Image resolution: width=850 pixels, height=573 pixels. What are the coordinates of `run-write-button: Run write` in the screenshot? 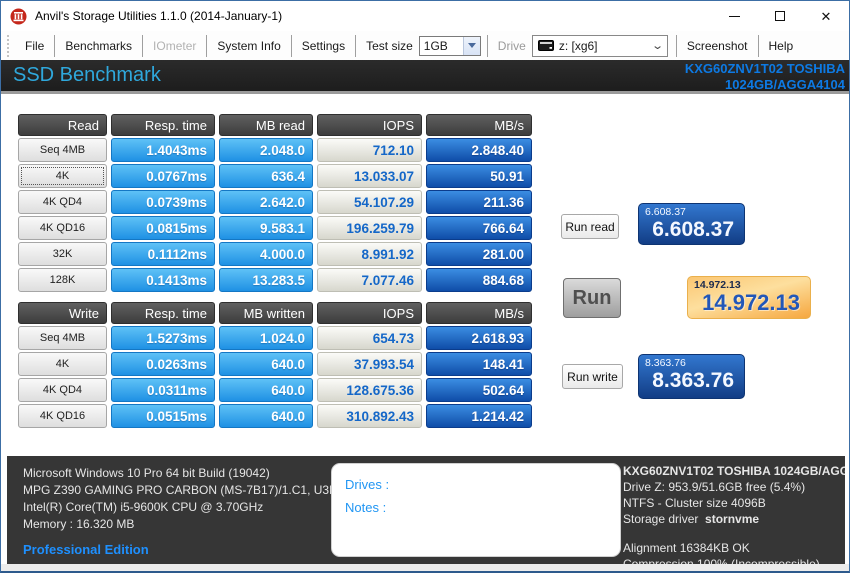 It's located at (592, 376).